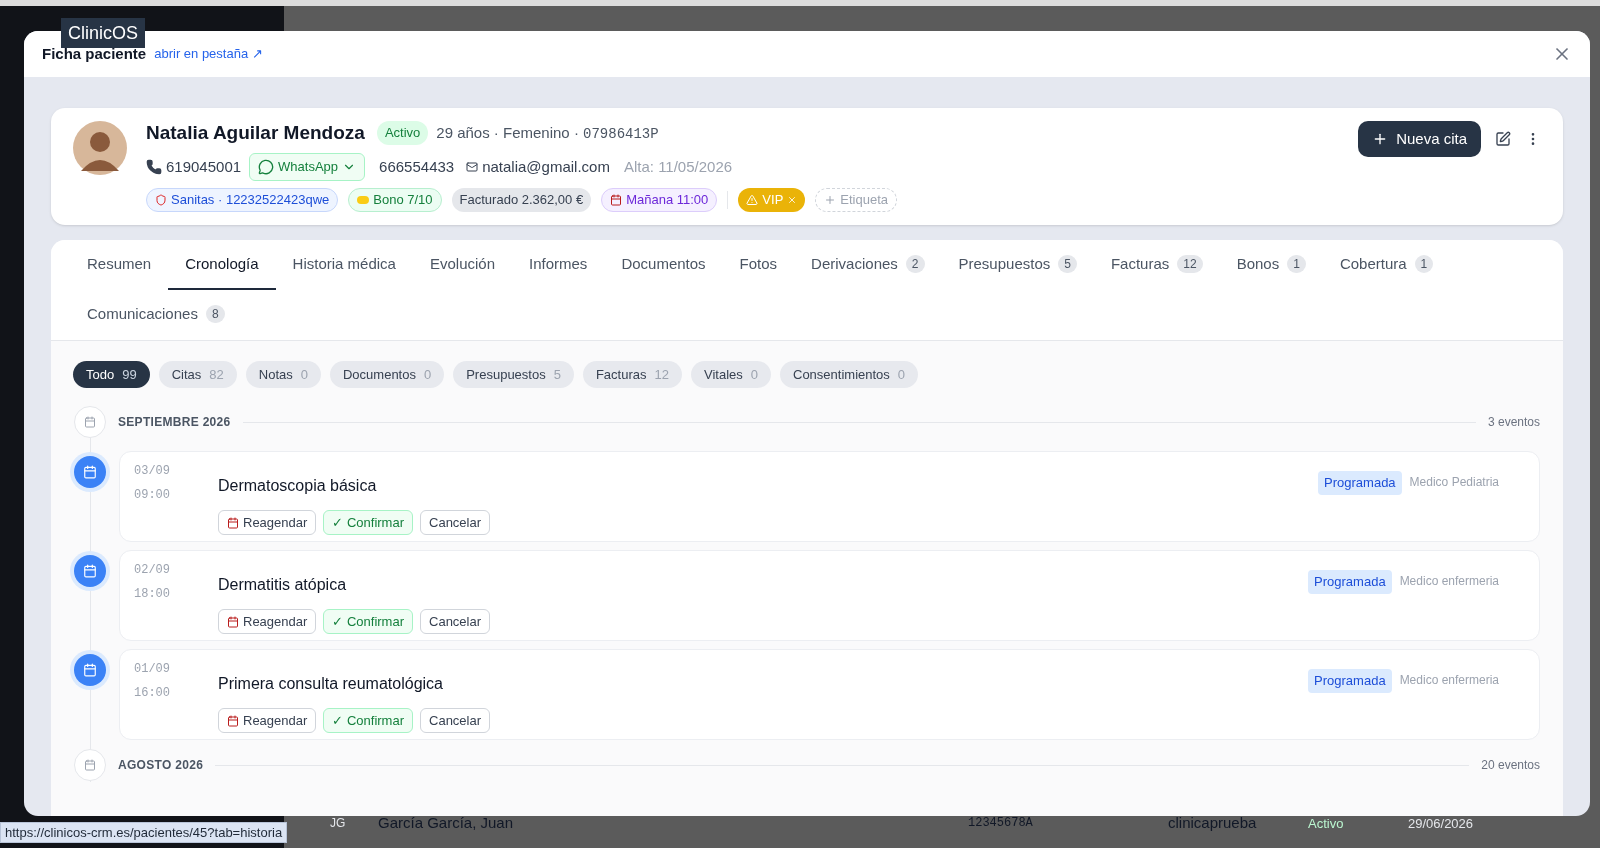 The height and width of the screenshot is (848, 1600). I want to click on event-title: Dermatoscopia básica, so click(298, 486).